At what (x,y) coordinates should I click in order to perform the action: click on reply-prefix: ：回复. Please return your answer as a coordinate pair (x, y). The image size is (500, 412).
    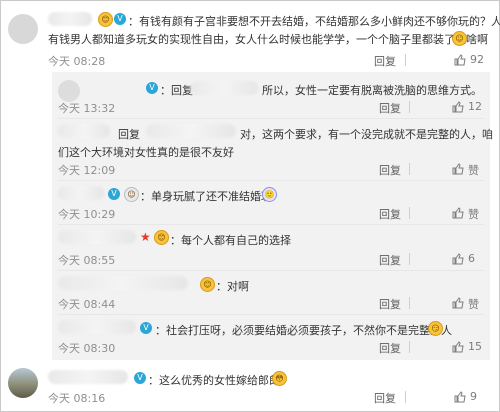
    Looking at the image, I should click on (176, 90).